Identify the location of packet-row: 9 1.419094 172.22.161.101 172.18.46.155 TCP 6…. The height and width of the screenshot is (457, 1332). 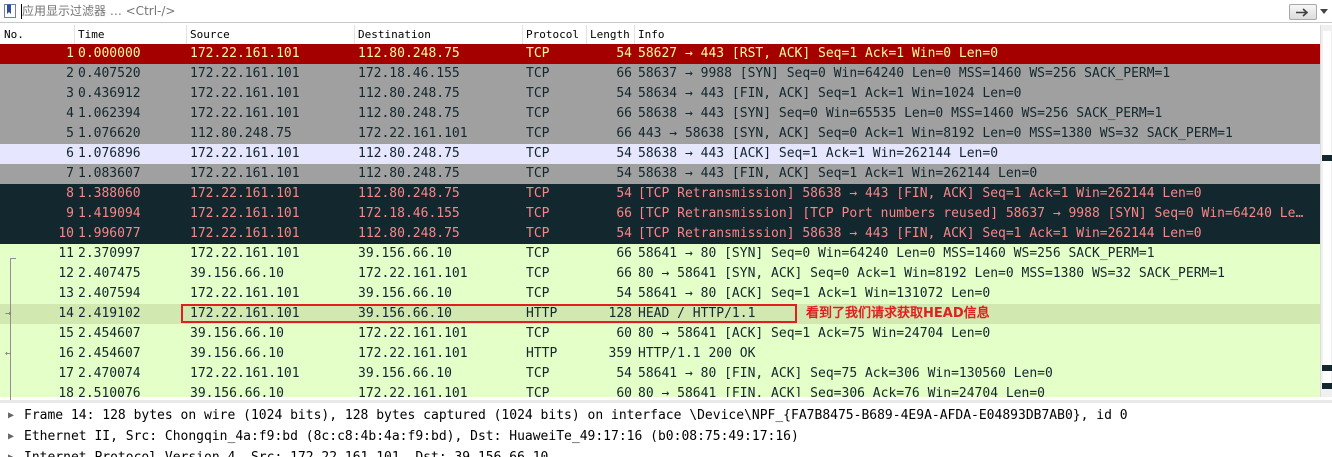
(660, 214).